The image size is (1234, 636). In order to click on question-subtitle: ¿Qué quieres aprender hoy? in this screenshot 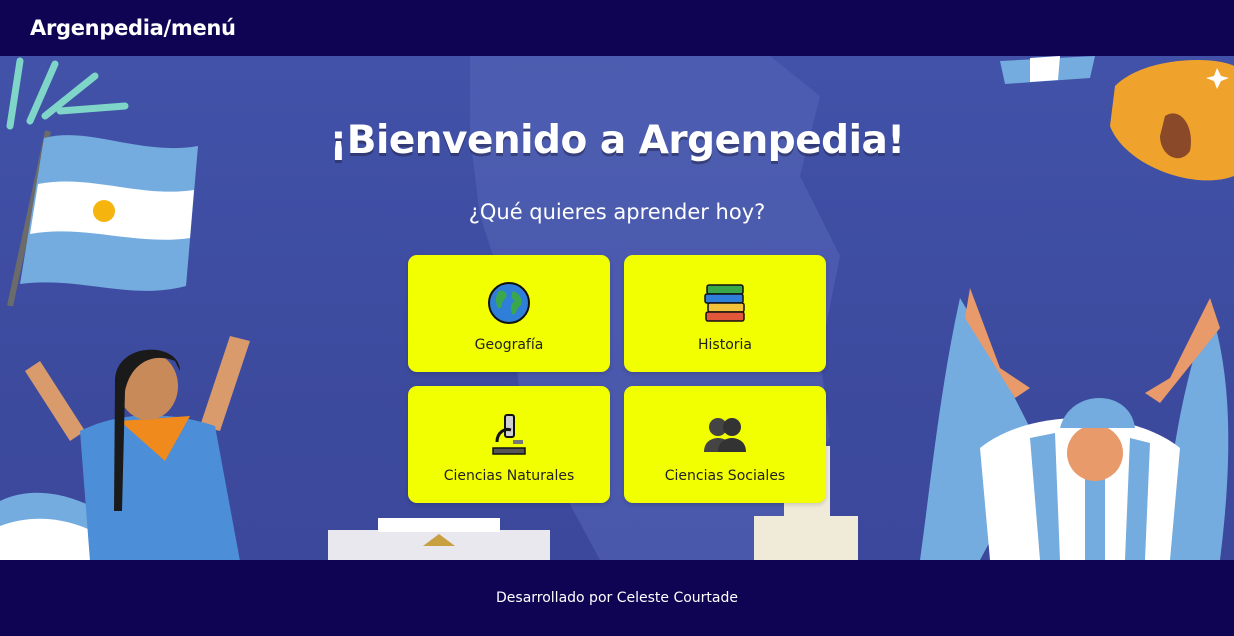, I will do `click(617, 212)`.